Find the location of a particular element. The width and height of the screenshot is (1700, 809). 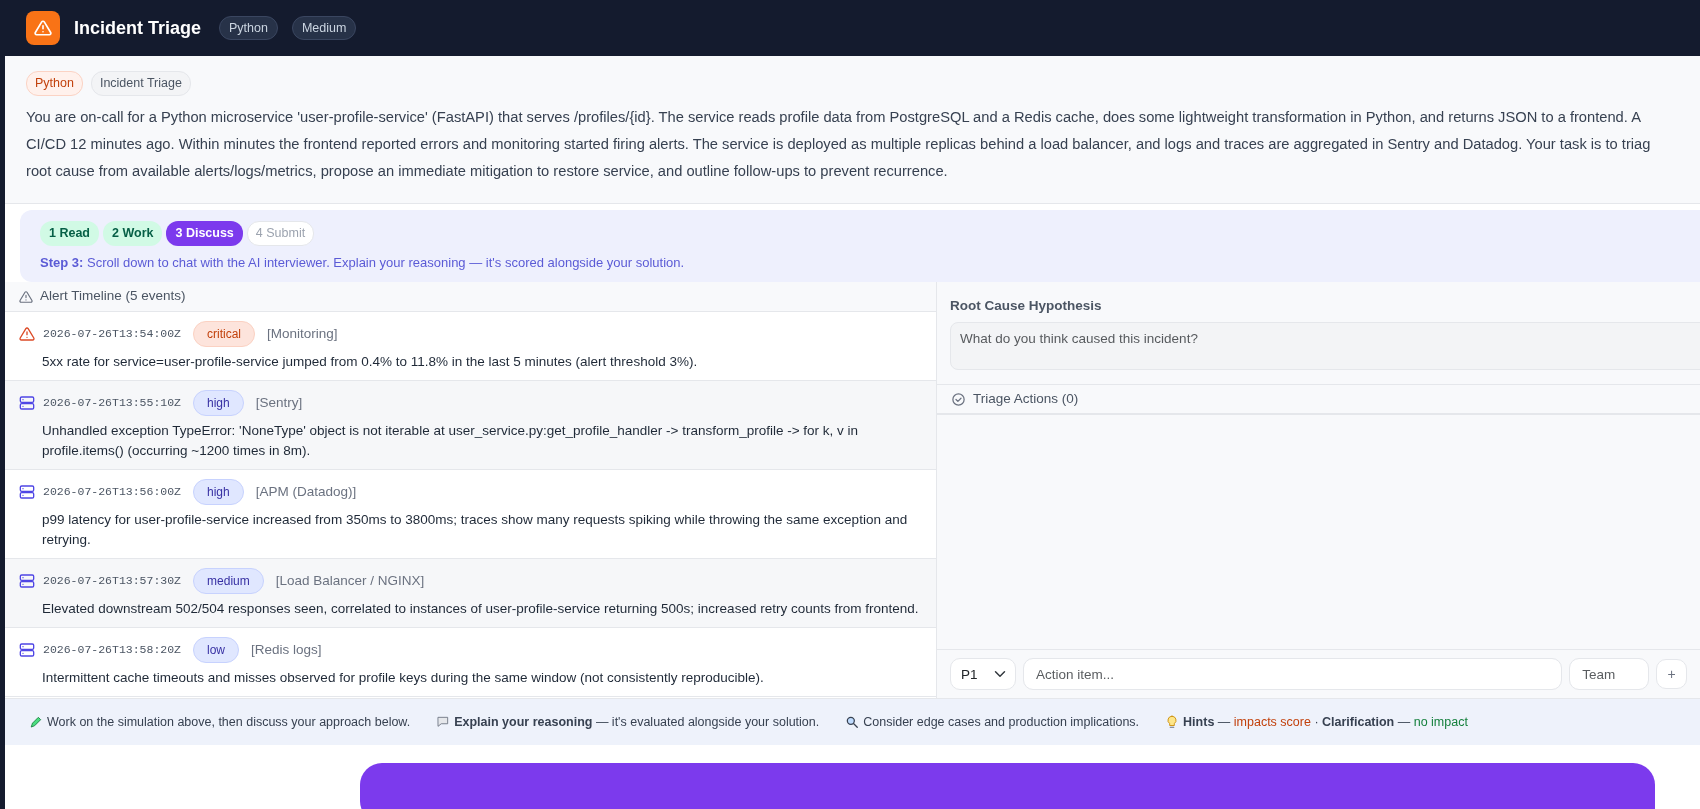

alert-source: [Redis logs] is located at coordinates (286, 649).